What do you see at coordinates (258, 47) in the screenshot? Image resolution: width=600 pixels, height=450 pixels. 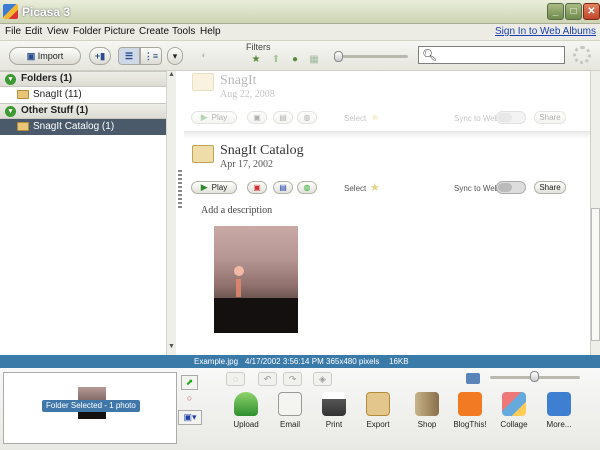 I see `filters-label: Filters` at bounding box center [258, 47].